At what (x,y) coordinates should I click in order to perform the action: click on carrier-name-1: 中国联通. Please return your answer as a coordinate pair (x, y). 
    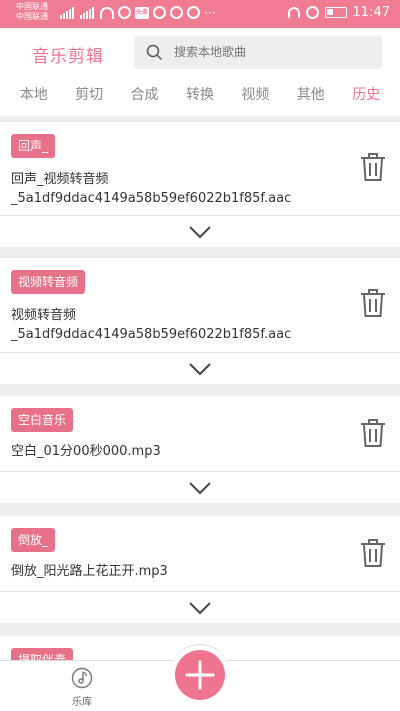
    Looking at the image, I should click on (32, 6).